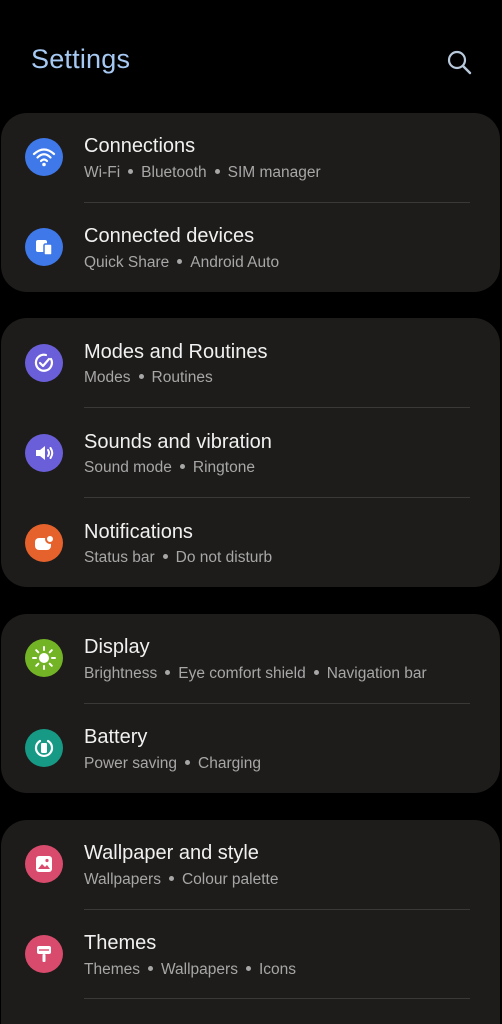 Image resolution: width=502 pixels, height=1024 pixels. I want to click on subtitle-part: Android Auto, so click(235, 262).